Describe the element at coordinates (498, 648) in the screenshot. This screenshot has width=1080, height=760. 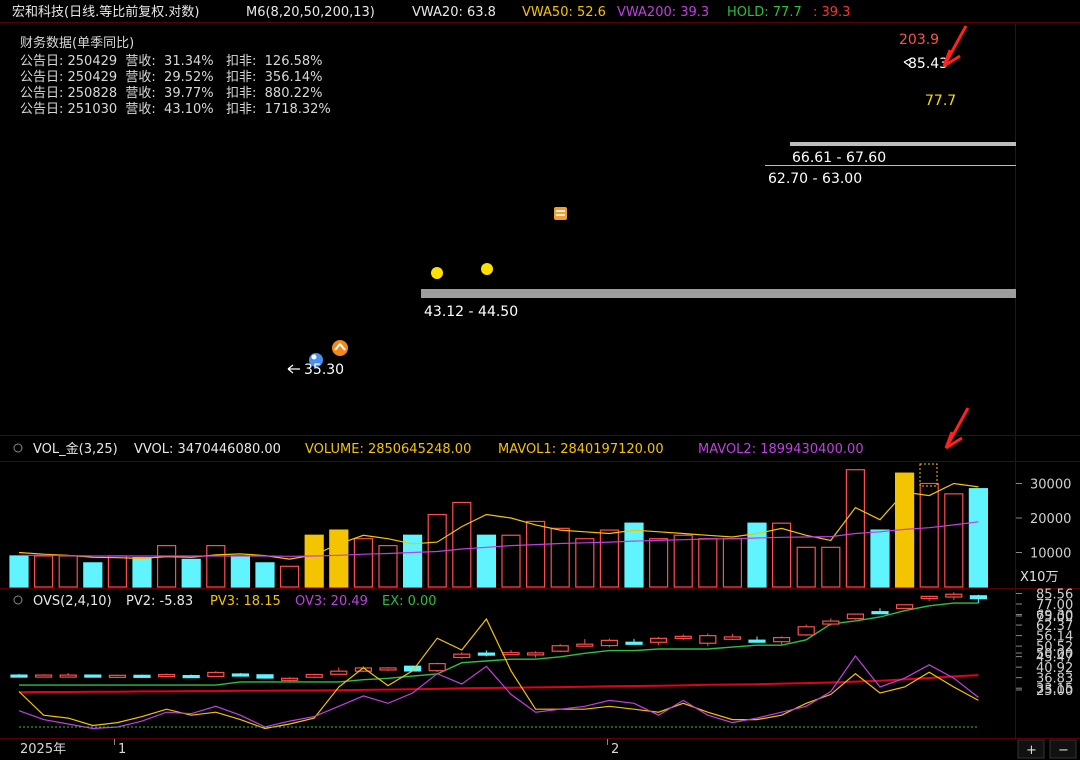
I see `main-indicator-lines` at that location.